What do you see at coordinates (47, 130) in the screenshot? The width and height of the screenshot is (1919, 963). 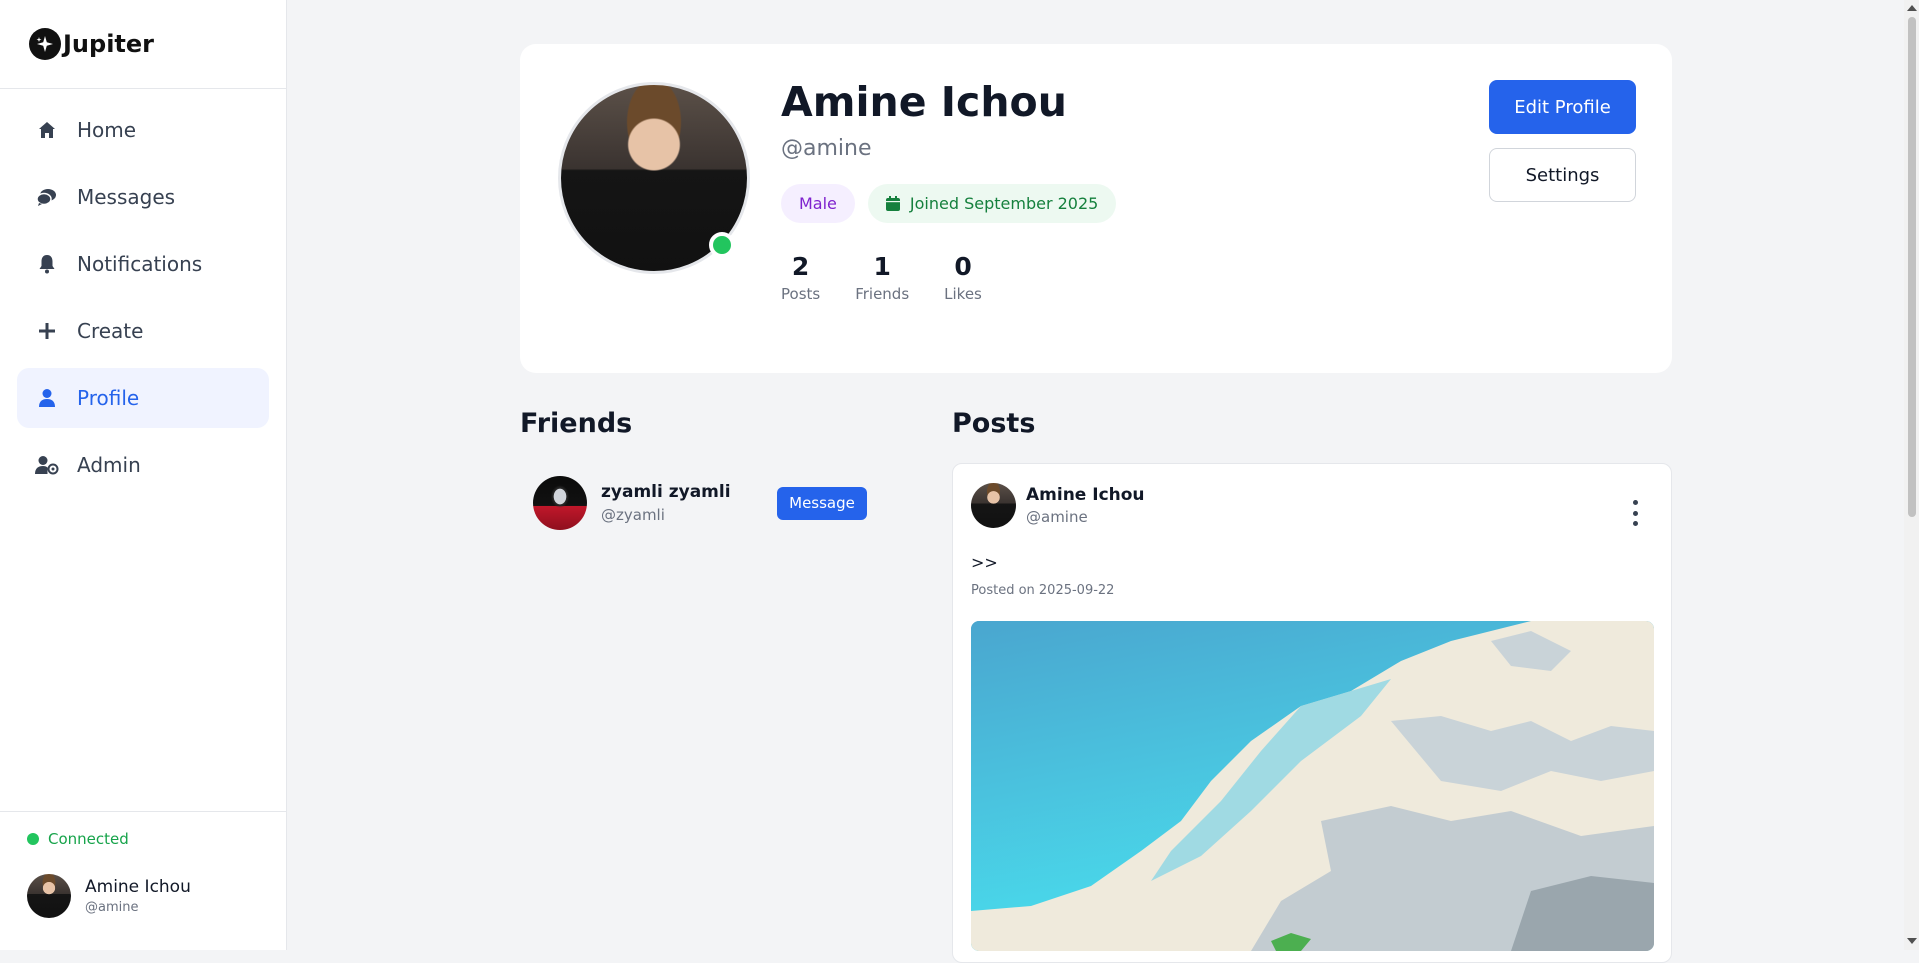 I see `home-icon` at bounding box center [47, 130].